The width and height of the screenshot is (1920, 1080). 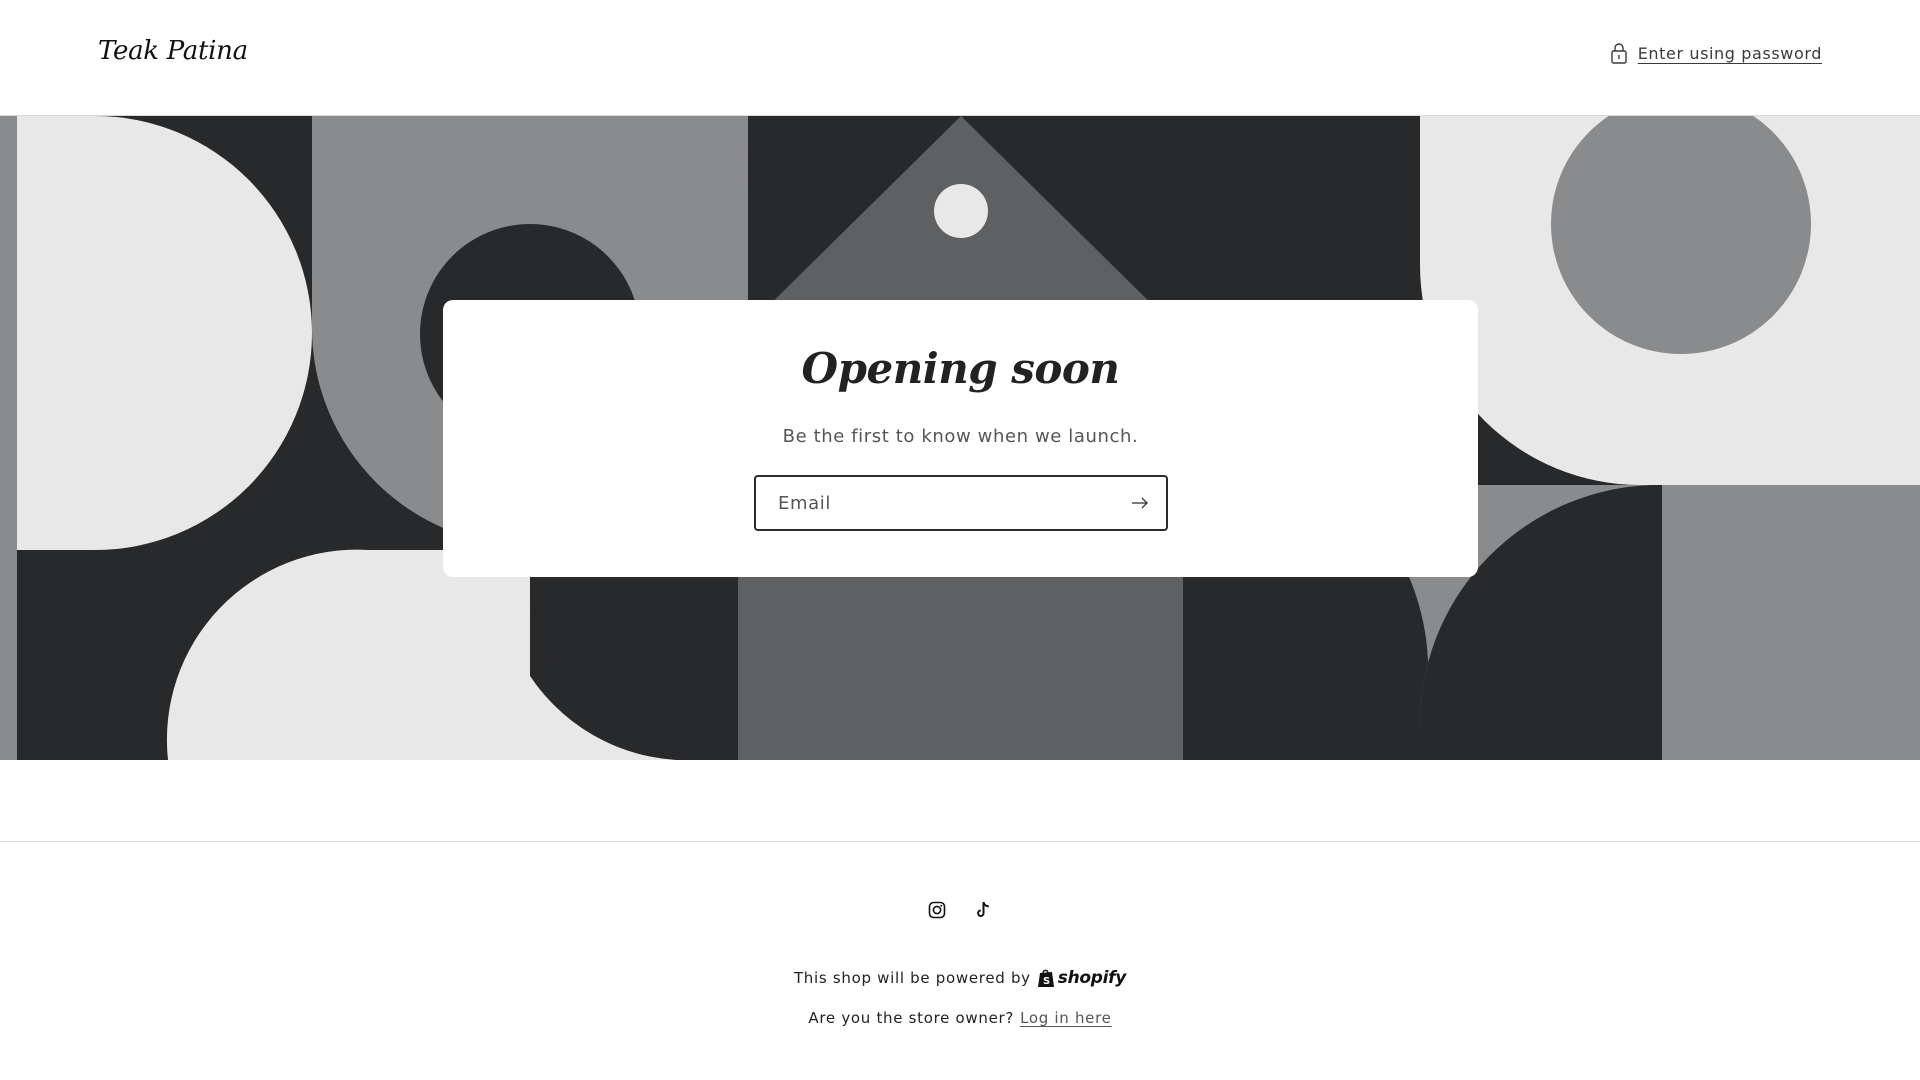 I want to click on email-input, so click(x=961, y=503).